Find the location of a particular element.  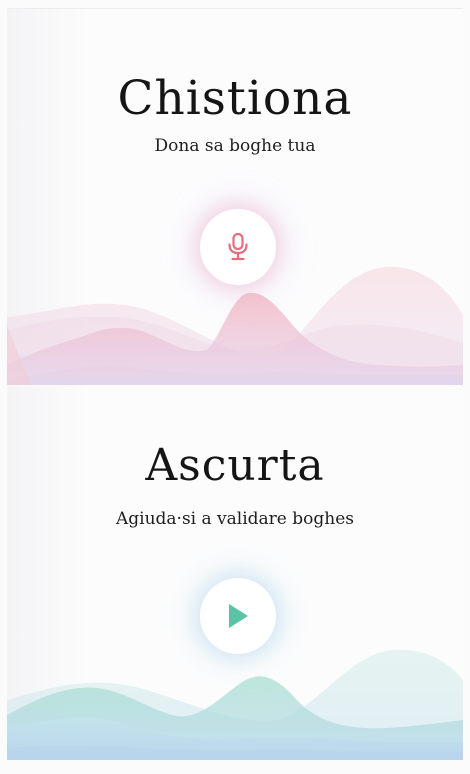

play-icon is located at coordinates (238, 616).